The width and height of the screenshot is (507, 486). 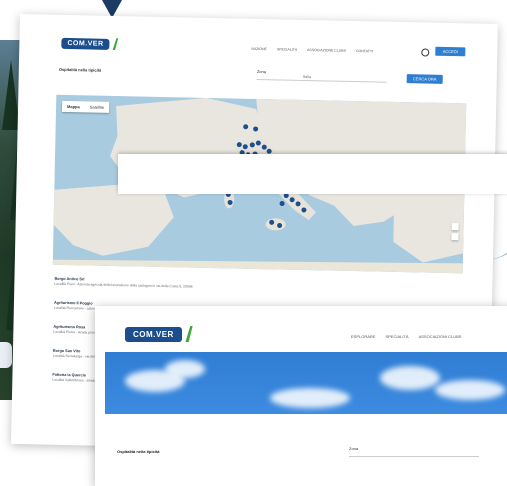 What do you see at coordinates (424, 79) in the screenshot?
I see `search-button: CERCA ORA` at bounding box center [424, 79].